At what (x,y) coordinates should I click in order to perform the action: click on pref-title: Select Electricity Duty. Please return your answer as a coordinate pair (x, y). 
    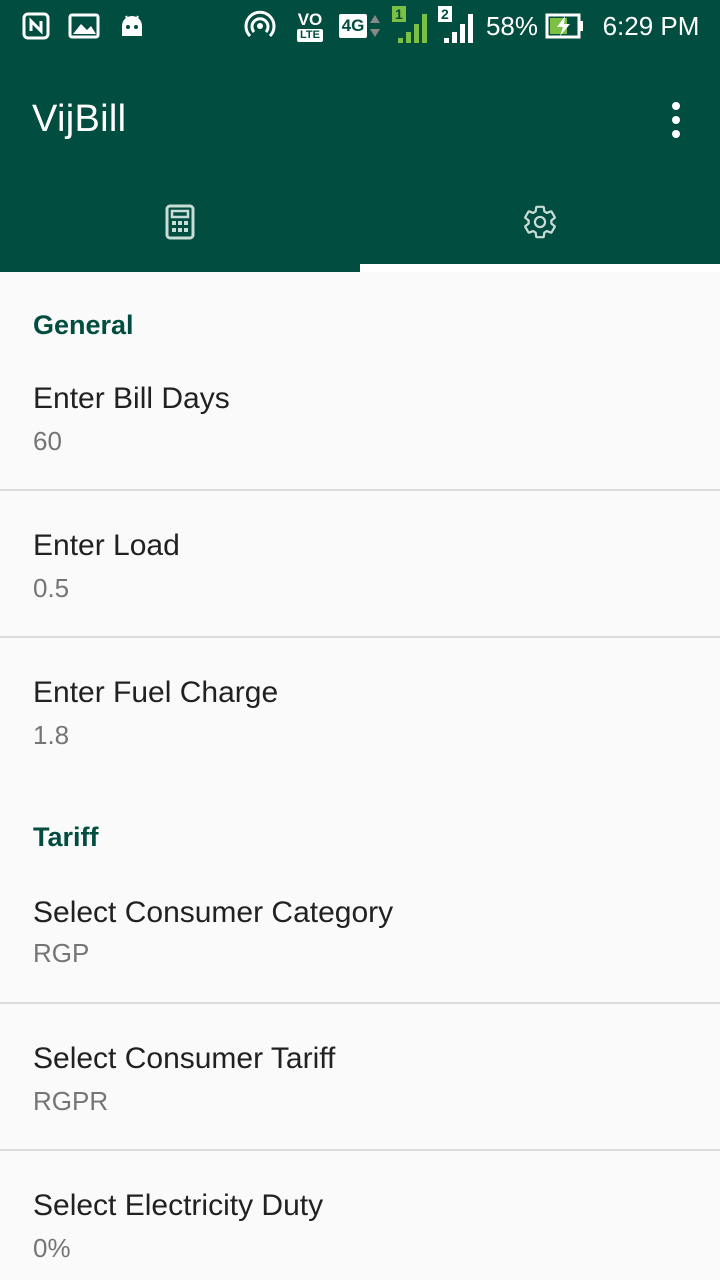
    Looking at the image, I should click on (178, 1205).